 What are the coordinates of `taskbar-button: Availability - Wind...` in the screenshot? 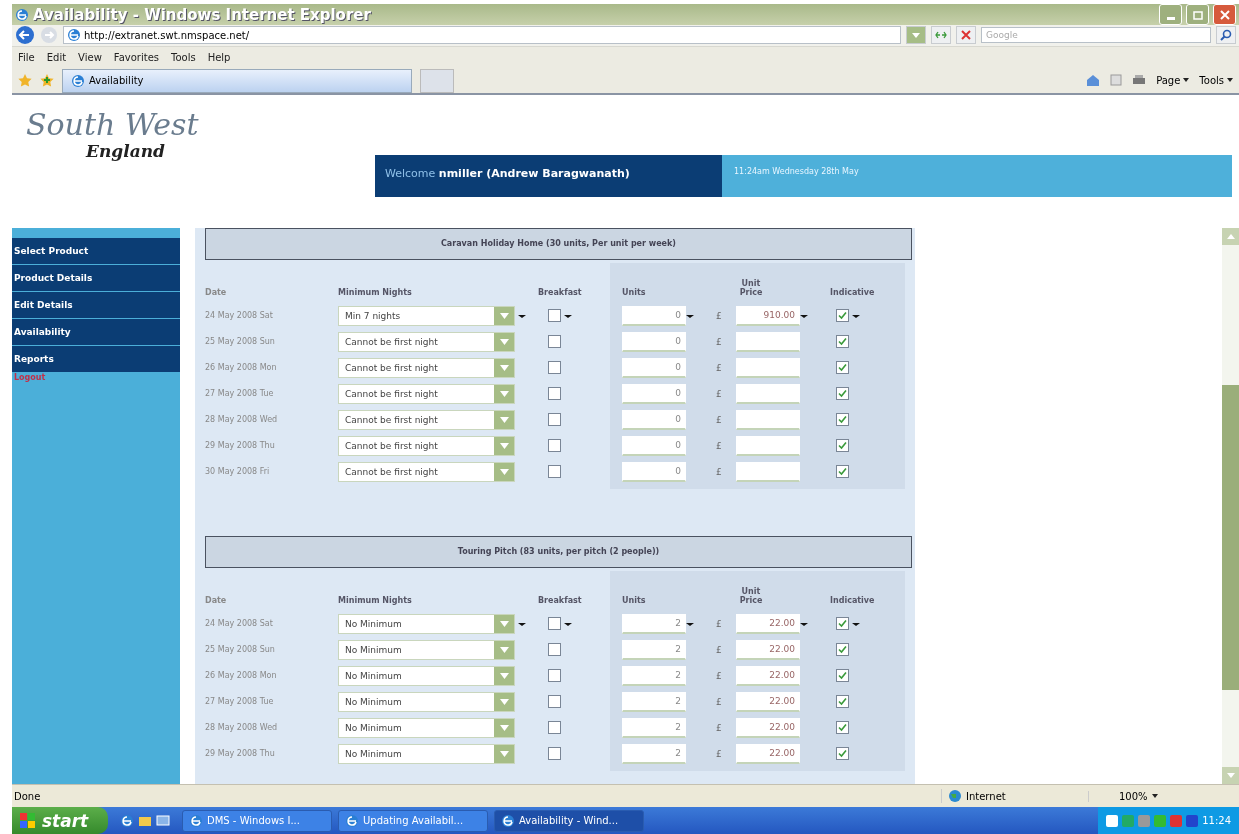 It's located at (569, 820).